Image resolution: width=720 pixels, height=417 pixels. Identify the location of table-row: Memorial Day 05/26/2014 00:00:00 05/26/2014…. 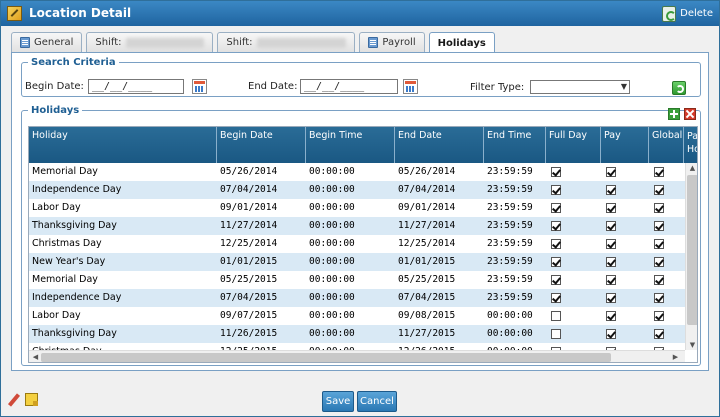
(357, 172).